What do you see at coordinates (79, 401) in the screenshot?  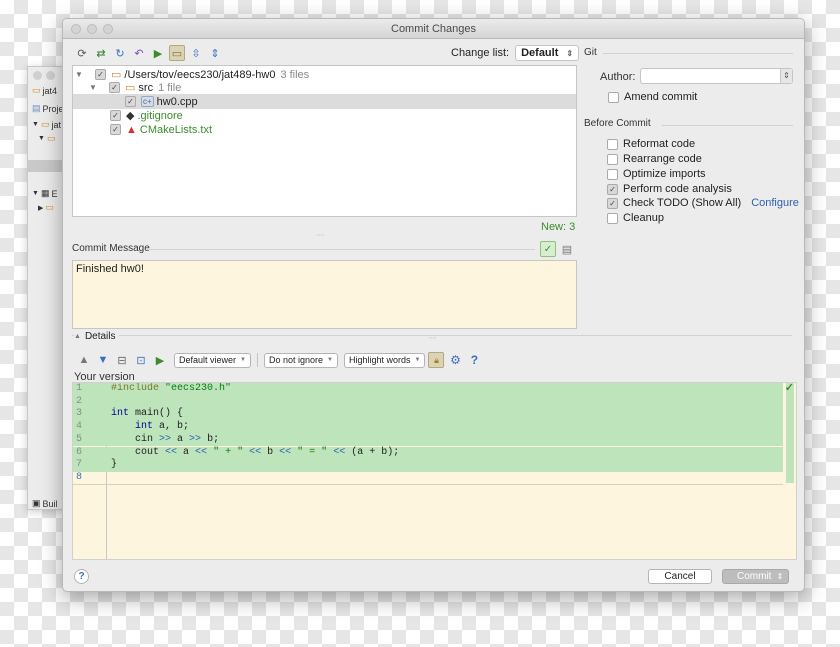 I see `line-number: 2` at bounding box center [79, 401].